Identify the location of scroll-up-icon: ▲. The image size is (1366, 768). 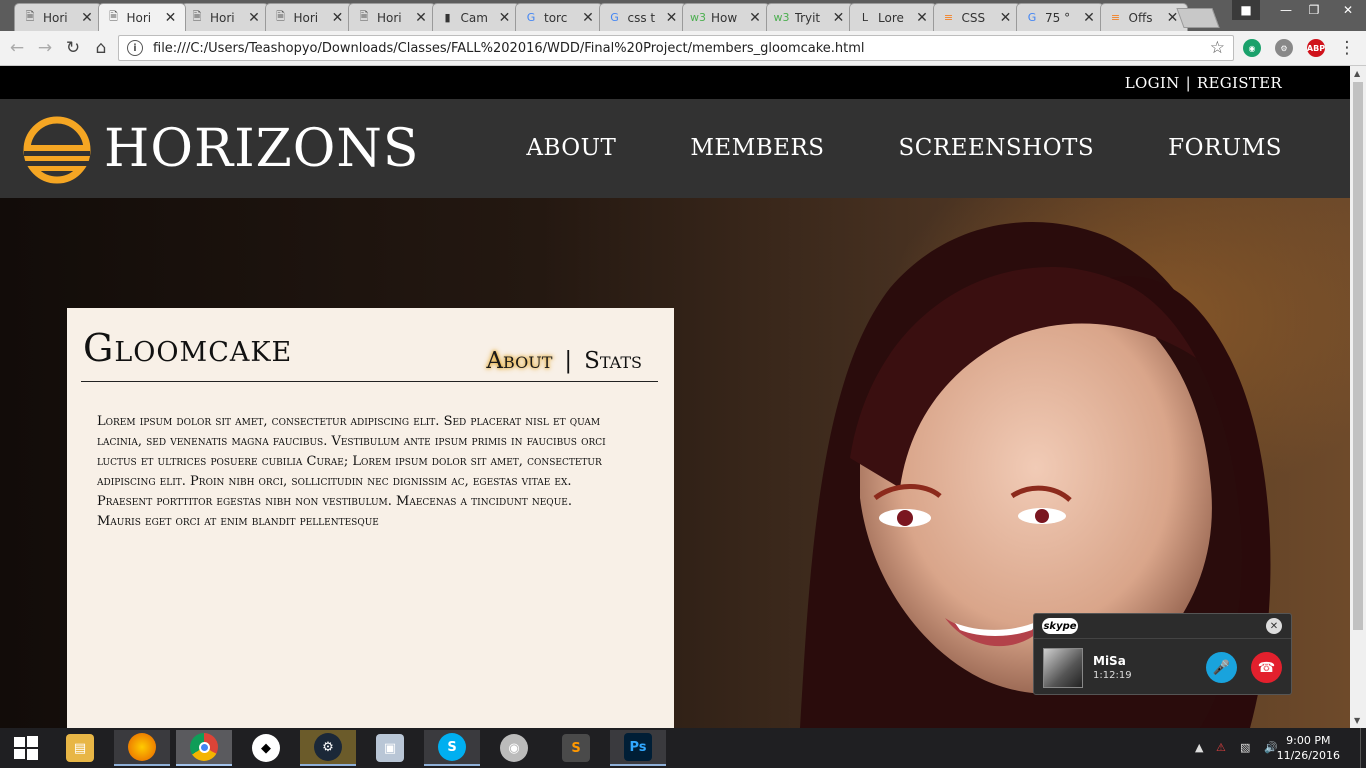
(1357, 73).